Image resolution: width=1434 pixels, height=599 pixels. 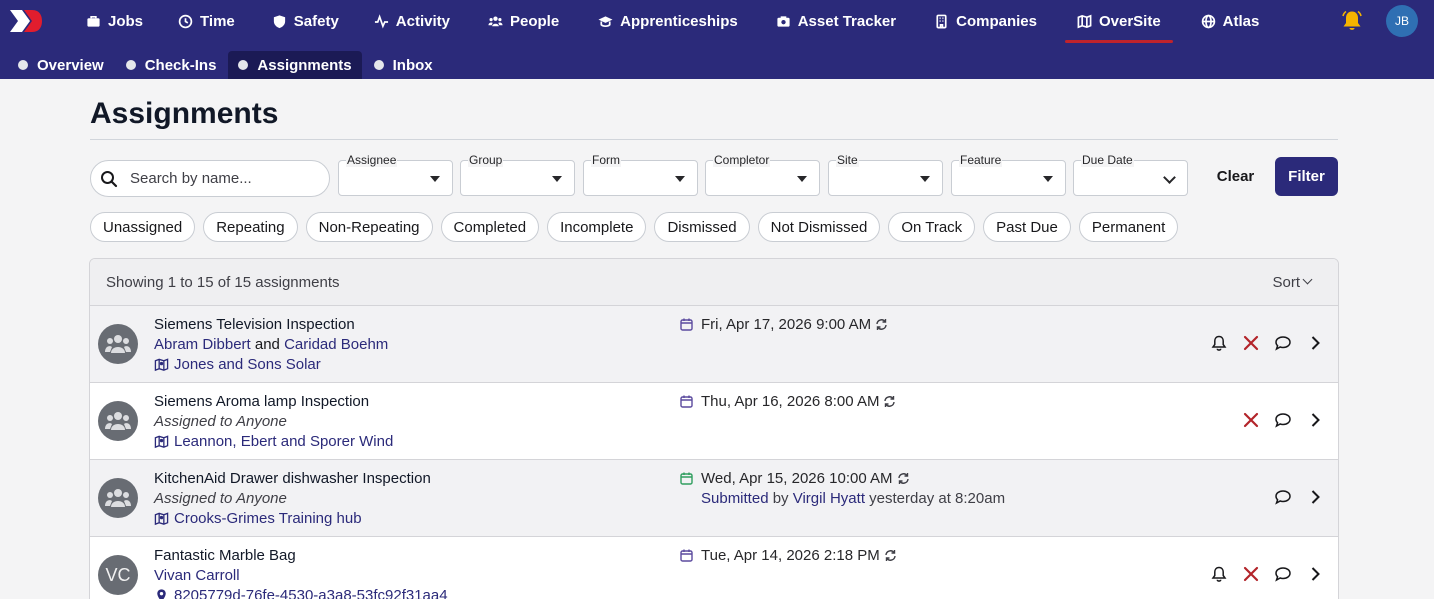 I want to click on user-avatar: JB, so click(x=1402, y=21).